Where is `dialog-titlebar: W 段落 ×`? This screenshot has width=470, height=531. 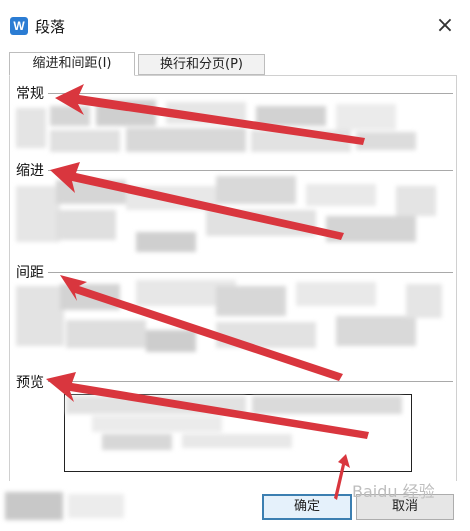
dialog-titlebar: W 段落 × is located at coordinates (235, 22).